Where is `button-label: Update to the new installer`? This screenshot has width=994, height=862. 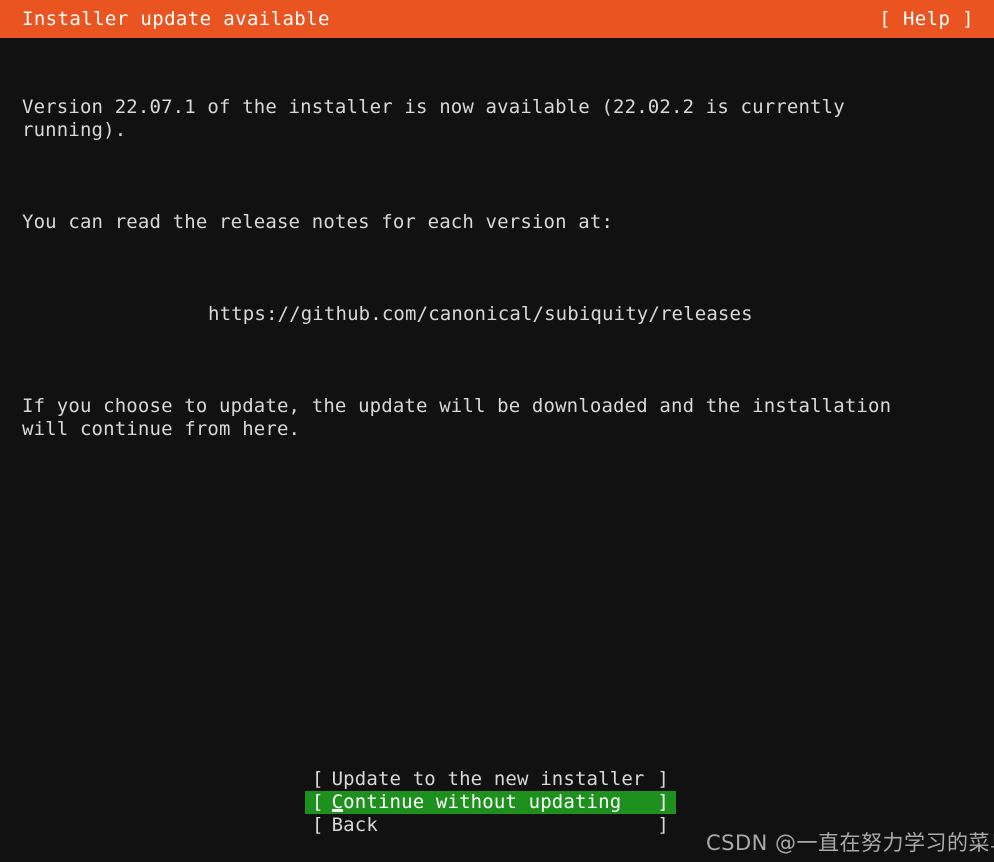 button-label: Update to the new installer is located at coordinates (488, 779).